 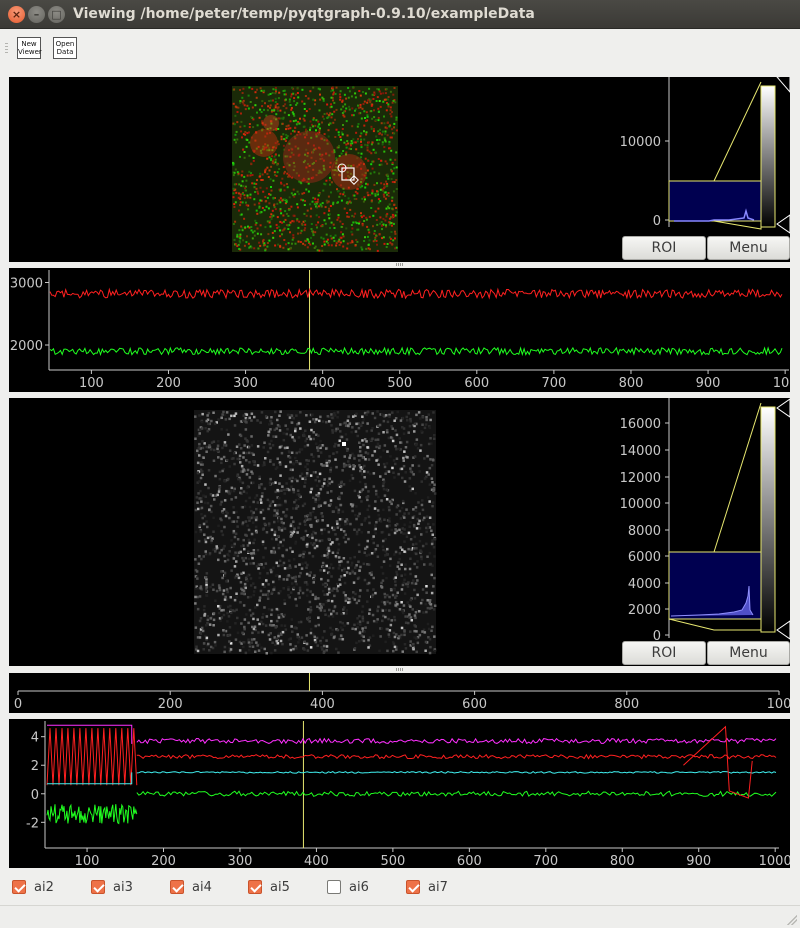 I want to click on histogram-tick-label: 14000, so click(x=640, y=451).